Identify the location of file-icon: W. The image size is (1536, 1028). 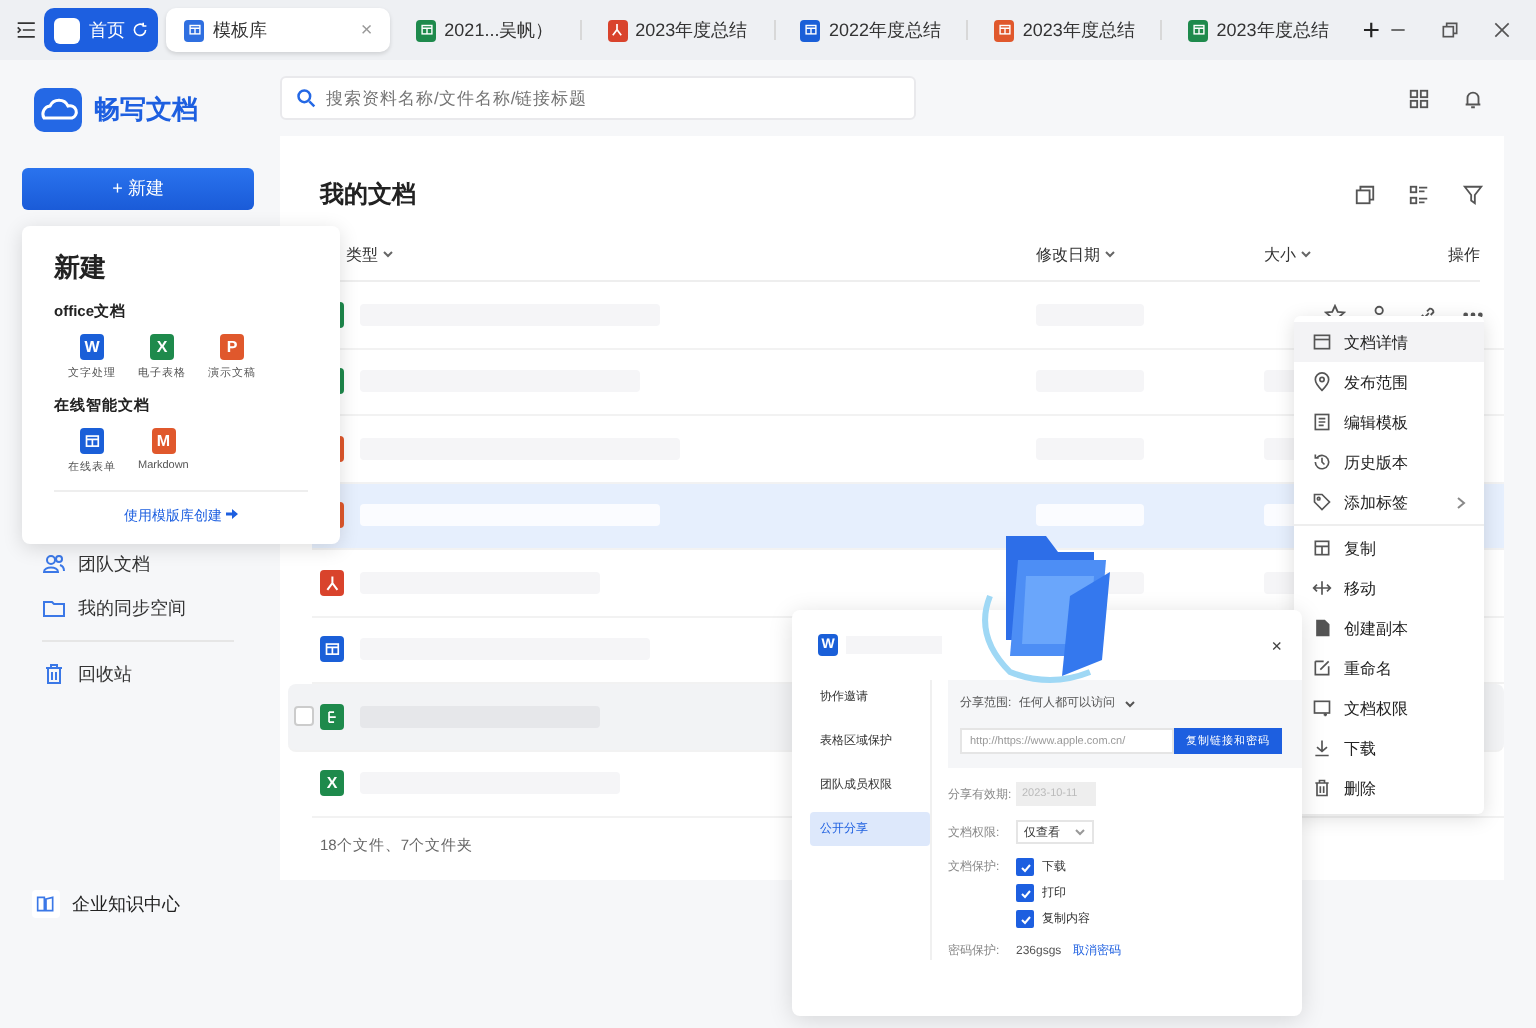
(92, 347).